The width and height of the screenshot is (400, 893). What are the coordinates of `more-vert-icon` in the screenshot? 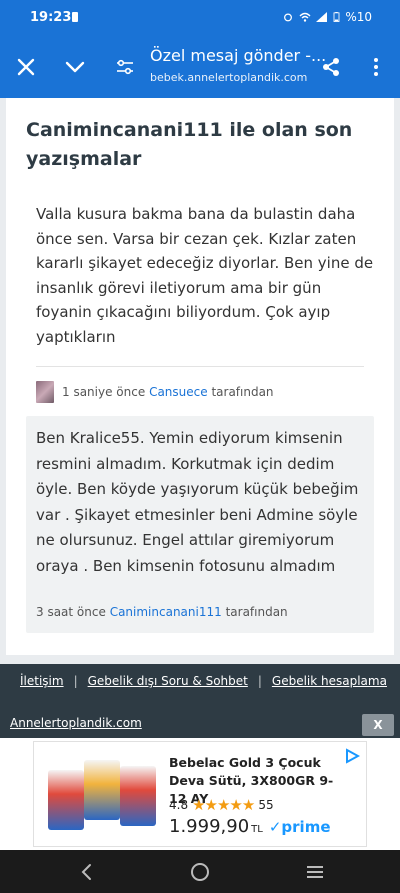 It's located at (376, 67).